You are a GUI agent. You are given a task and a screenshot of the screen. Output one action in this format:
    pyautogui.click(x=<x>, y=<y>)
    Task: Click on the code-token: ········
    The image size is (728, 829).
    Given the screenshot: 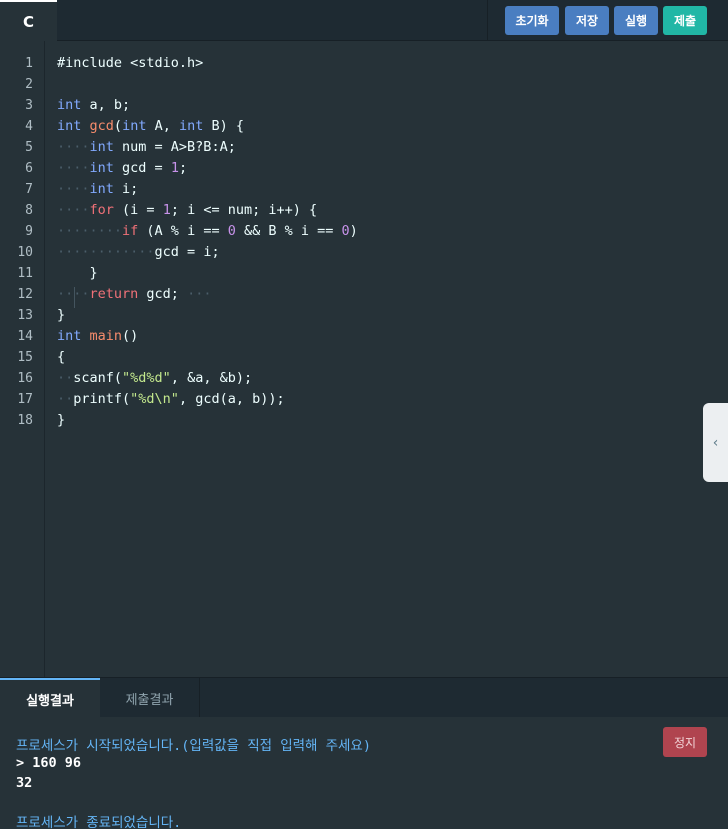 What is the action you would take?
    pyautogui.click(x=90, y=231)
    